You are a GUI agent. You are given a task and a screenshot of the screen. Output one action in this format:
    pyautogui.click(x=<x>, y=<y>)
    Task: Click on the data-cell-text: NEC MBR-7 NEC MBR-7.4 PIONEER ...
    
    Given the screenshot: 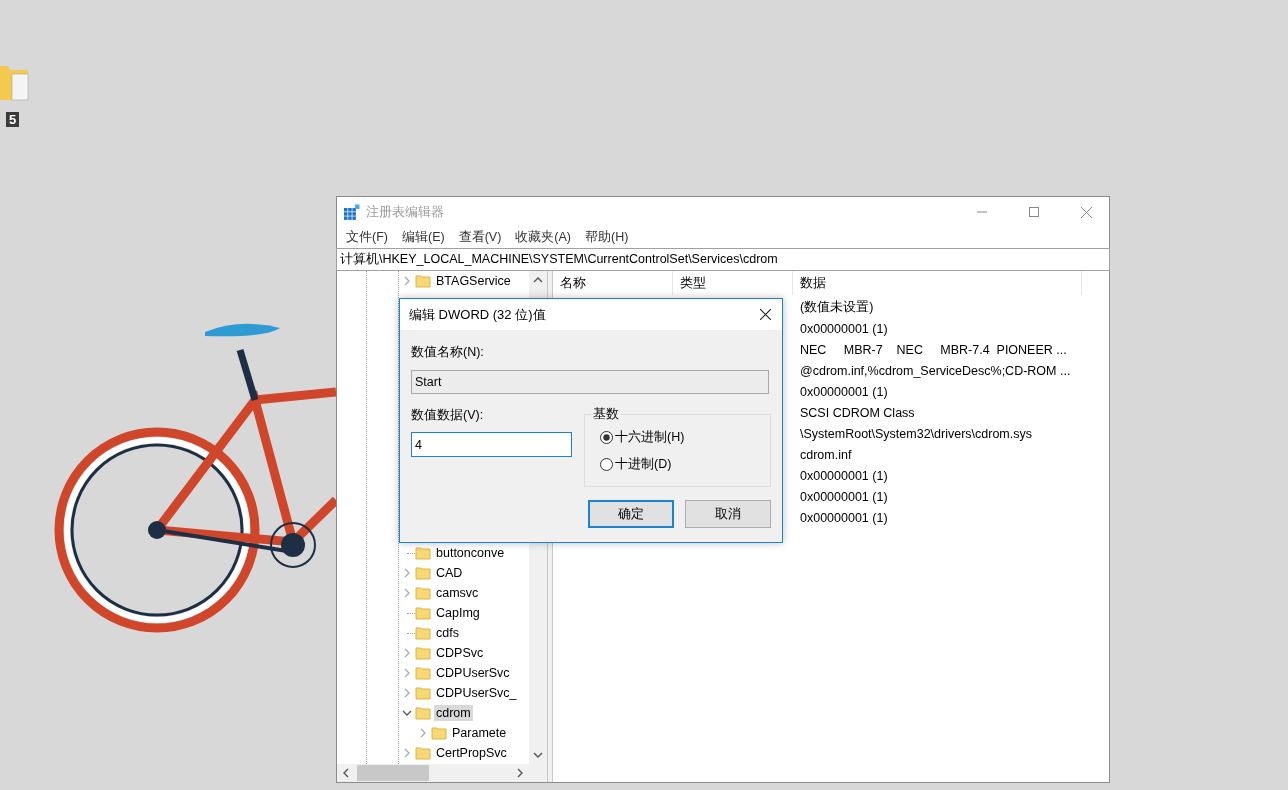 What is the action you would take?
    pyautogui.click(x=933, y=349)
    